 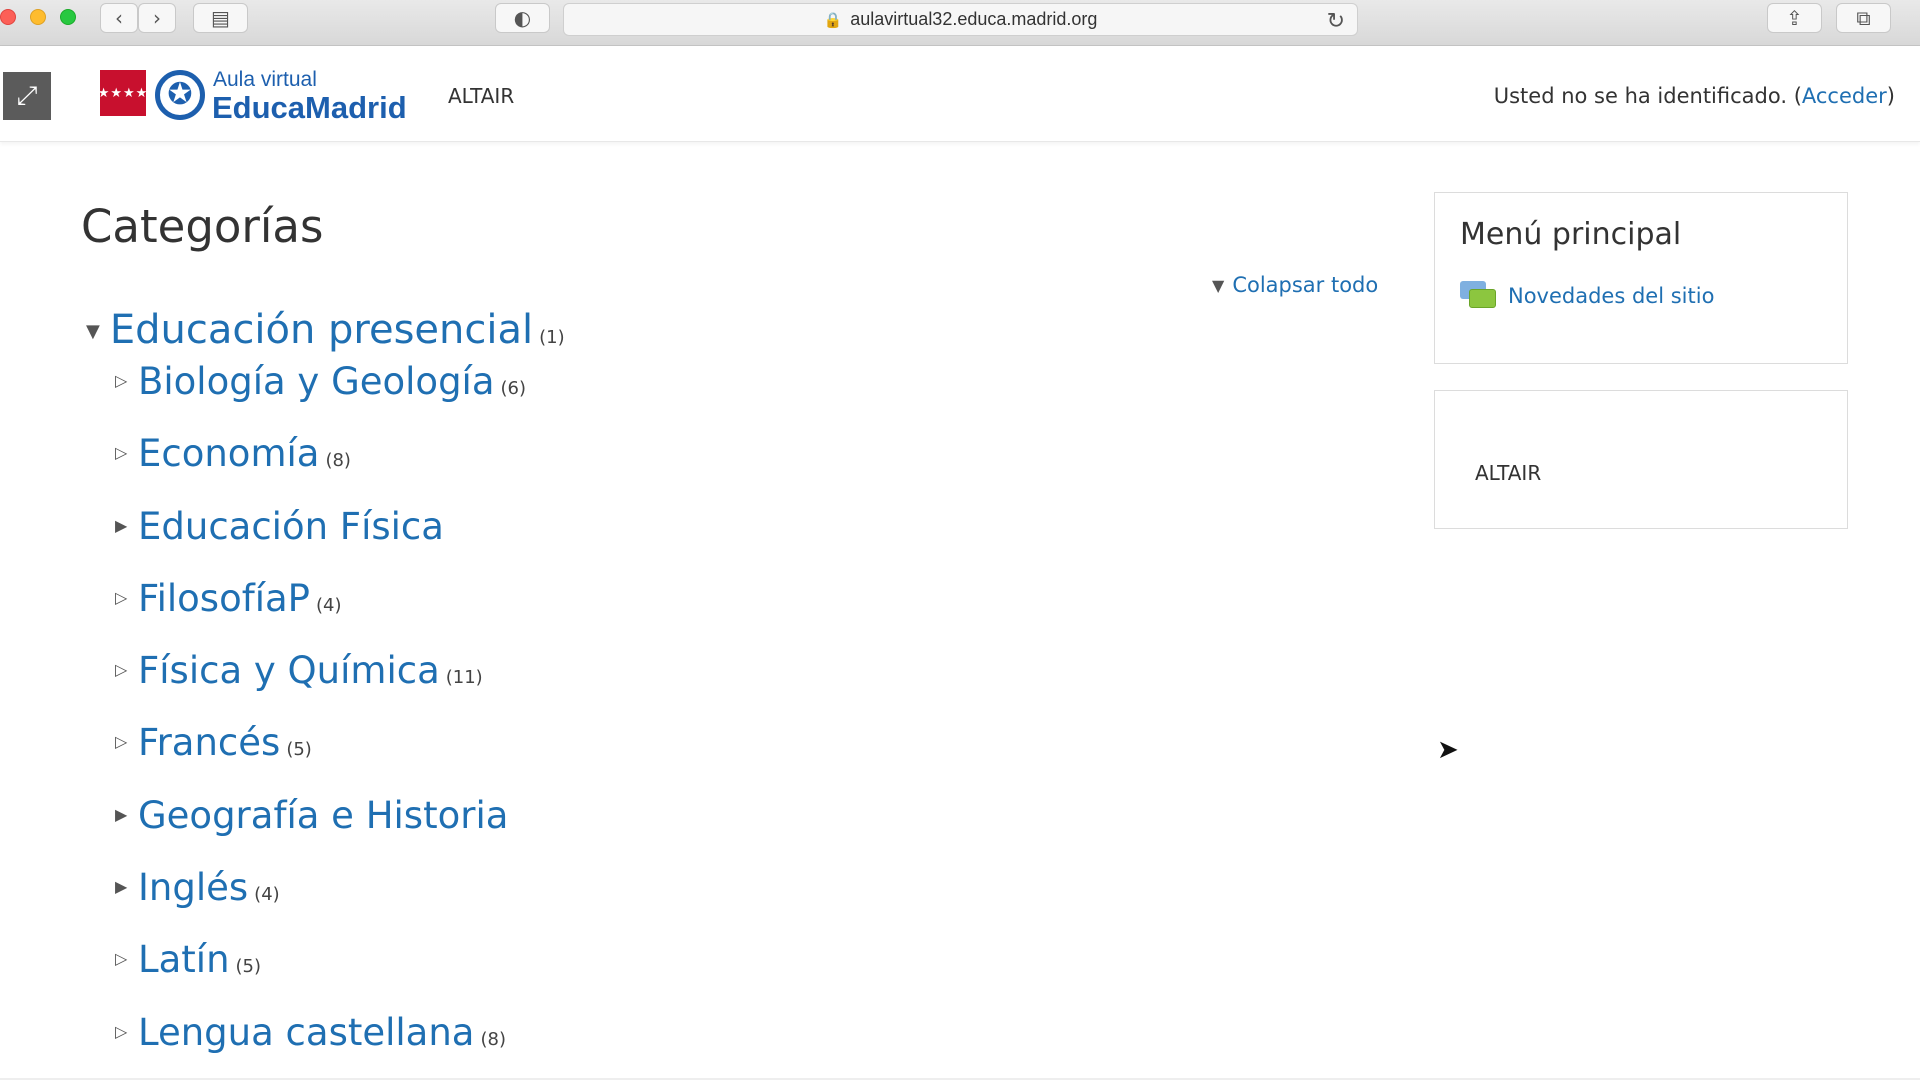 I want to click on tabs-icon: ⧉, so click(x=1863, y=18).